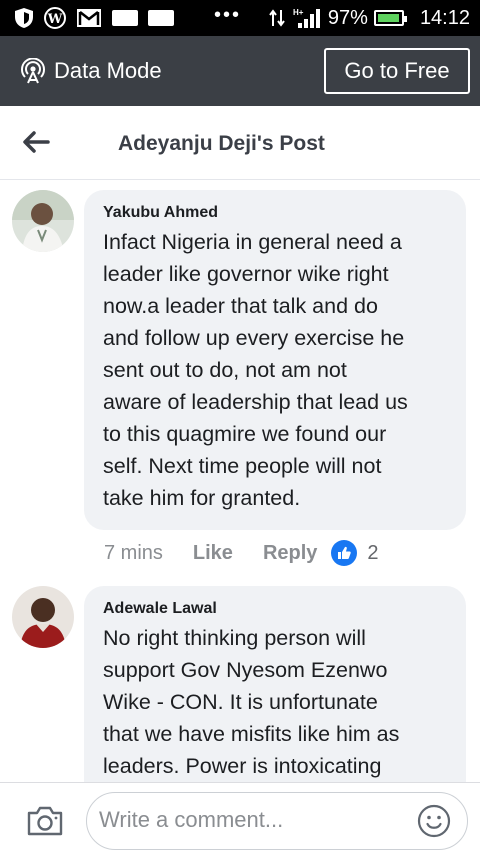 The height and width of the screenshot is (854, 480). I want to click on like-reaction-icon, so click(344, 553).